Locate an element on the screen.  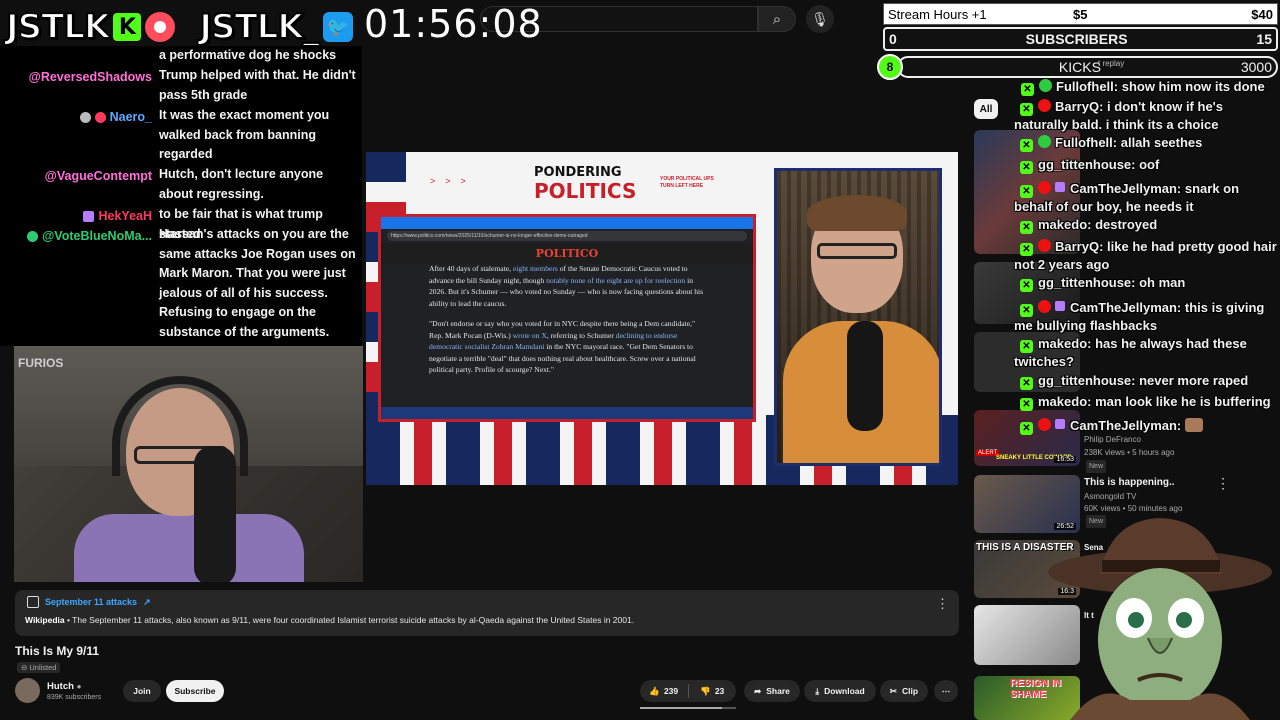
voice-search-button: 🎙 is located at coordinates (820, 19).